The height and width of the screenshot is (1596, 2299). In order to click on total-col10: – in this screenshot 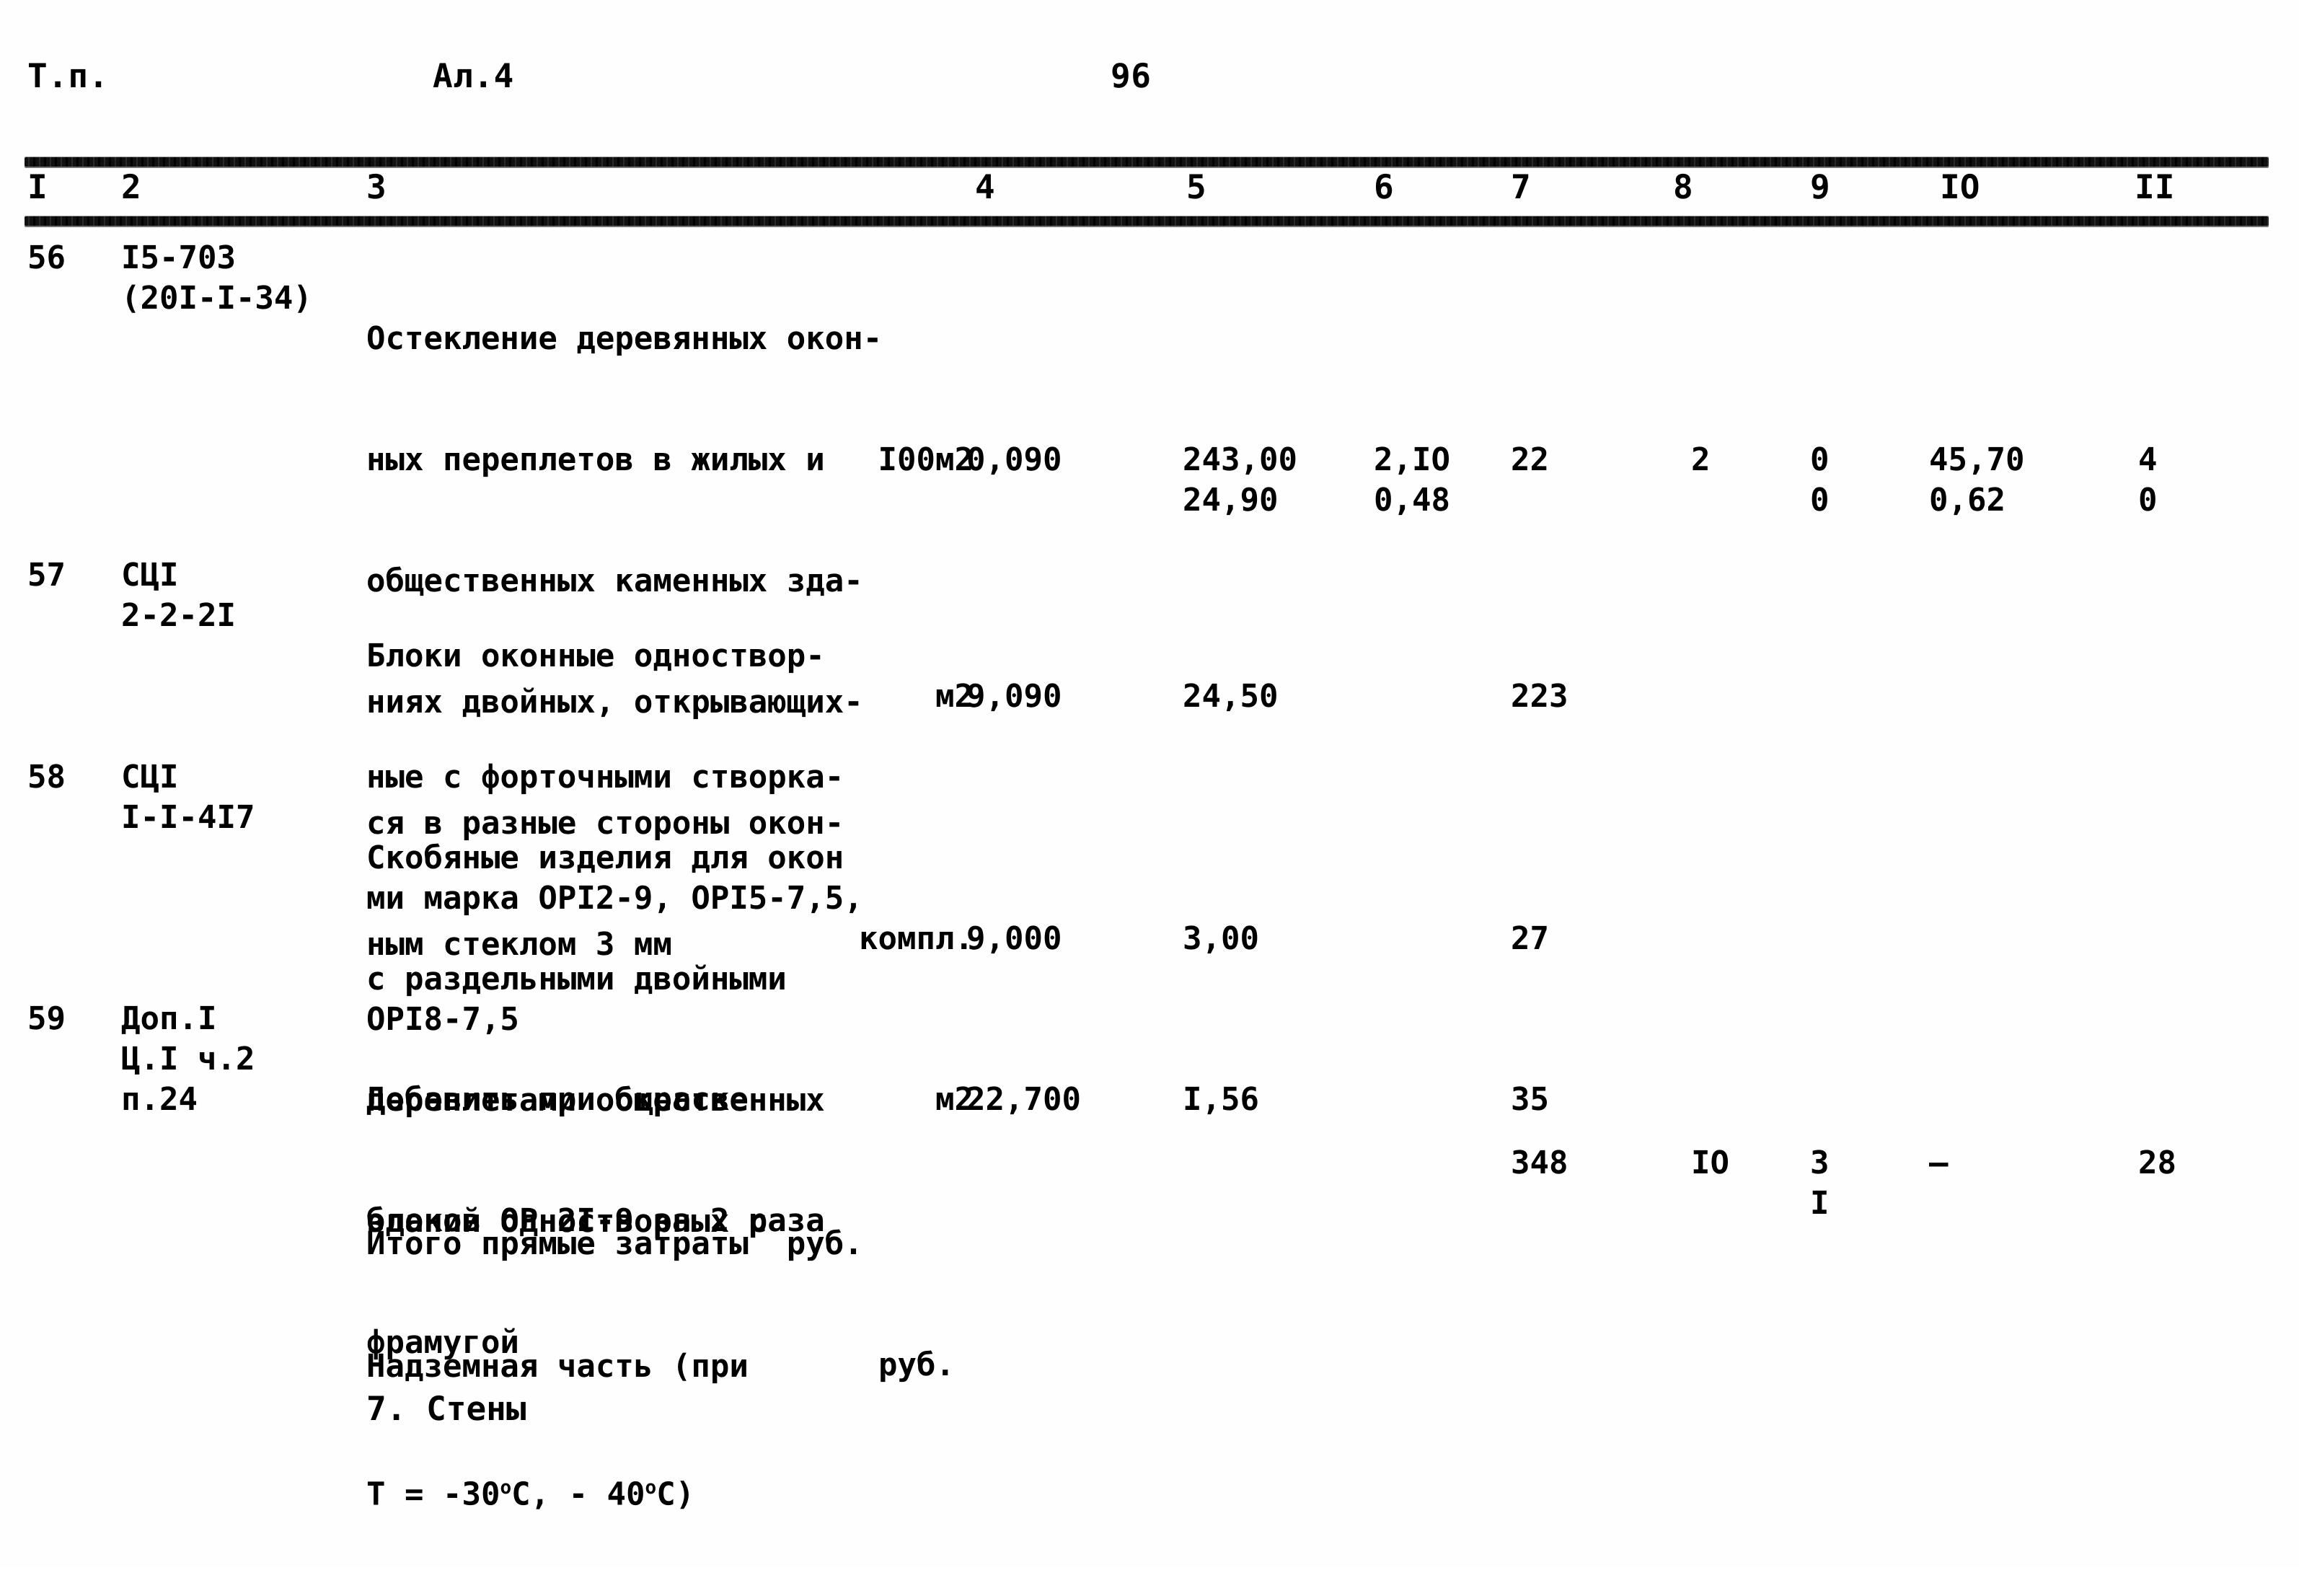, I will do `click(1939, 1163)`.